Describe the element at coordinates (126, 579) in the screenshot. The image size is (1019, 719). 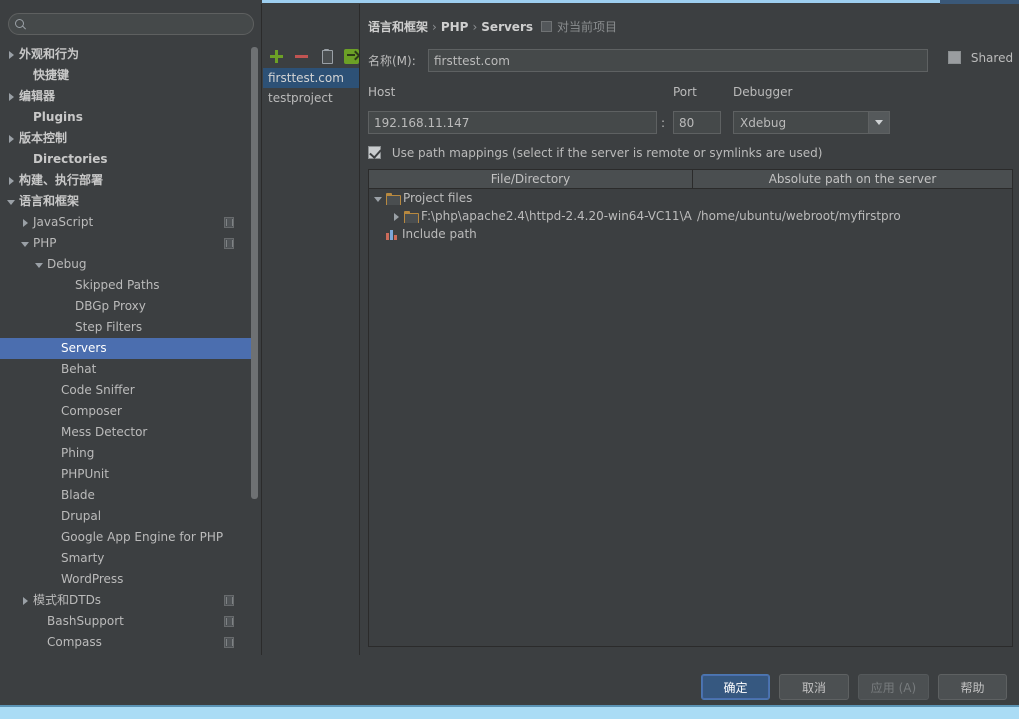
I see `sidebar-item-wordpress: WordPress` at that location.